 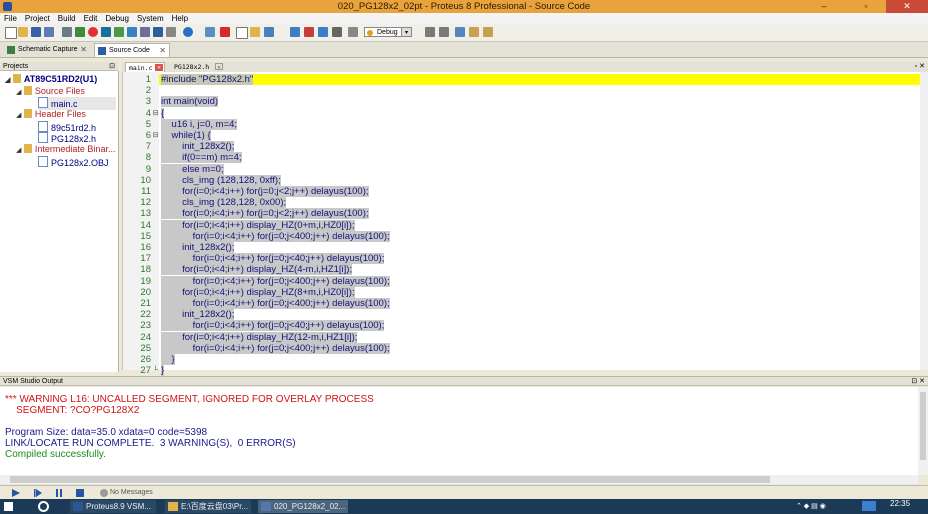 I want to click on code-line: u16 i, j=0, m=4;, so click(x=199, y=124).